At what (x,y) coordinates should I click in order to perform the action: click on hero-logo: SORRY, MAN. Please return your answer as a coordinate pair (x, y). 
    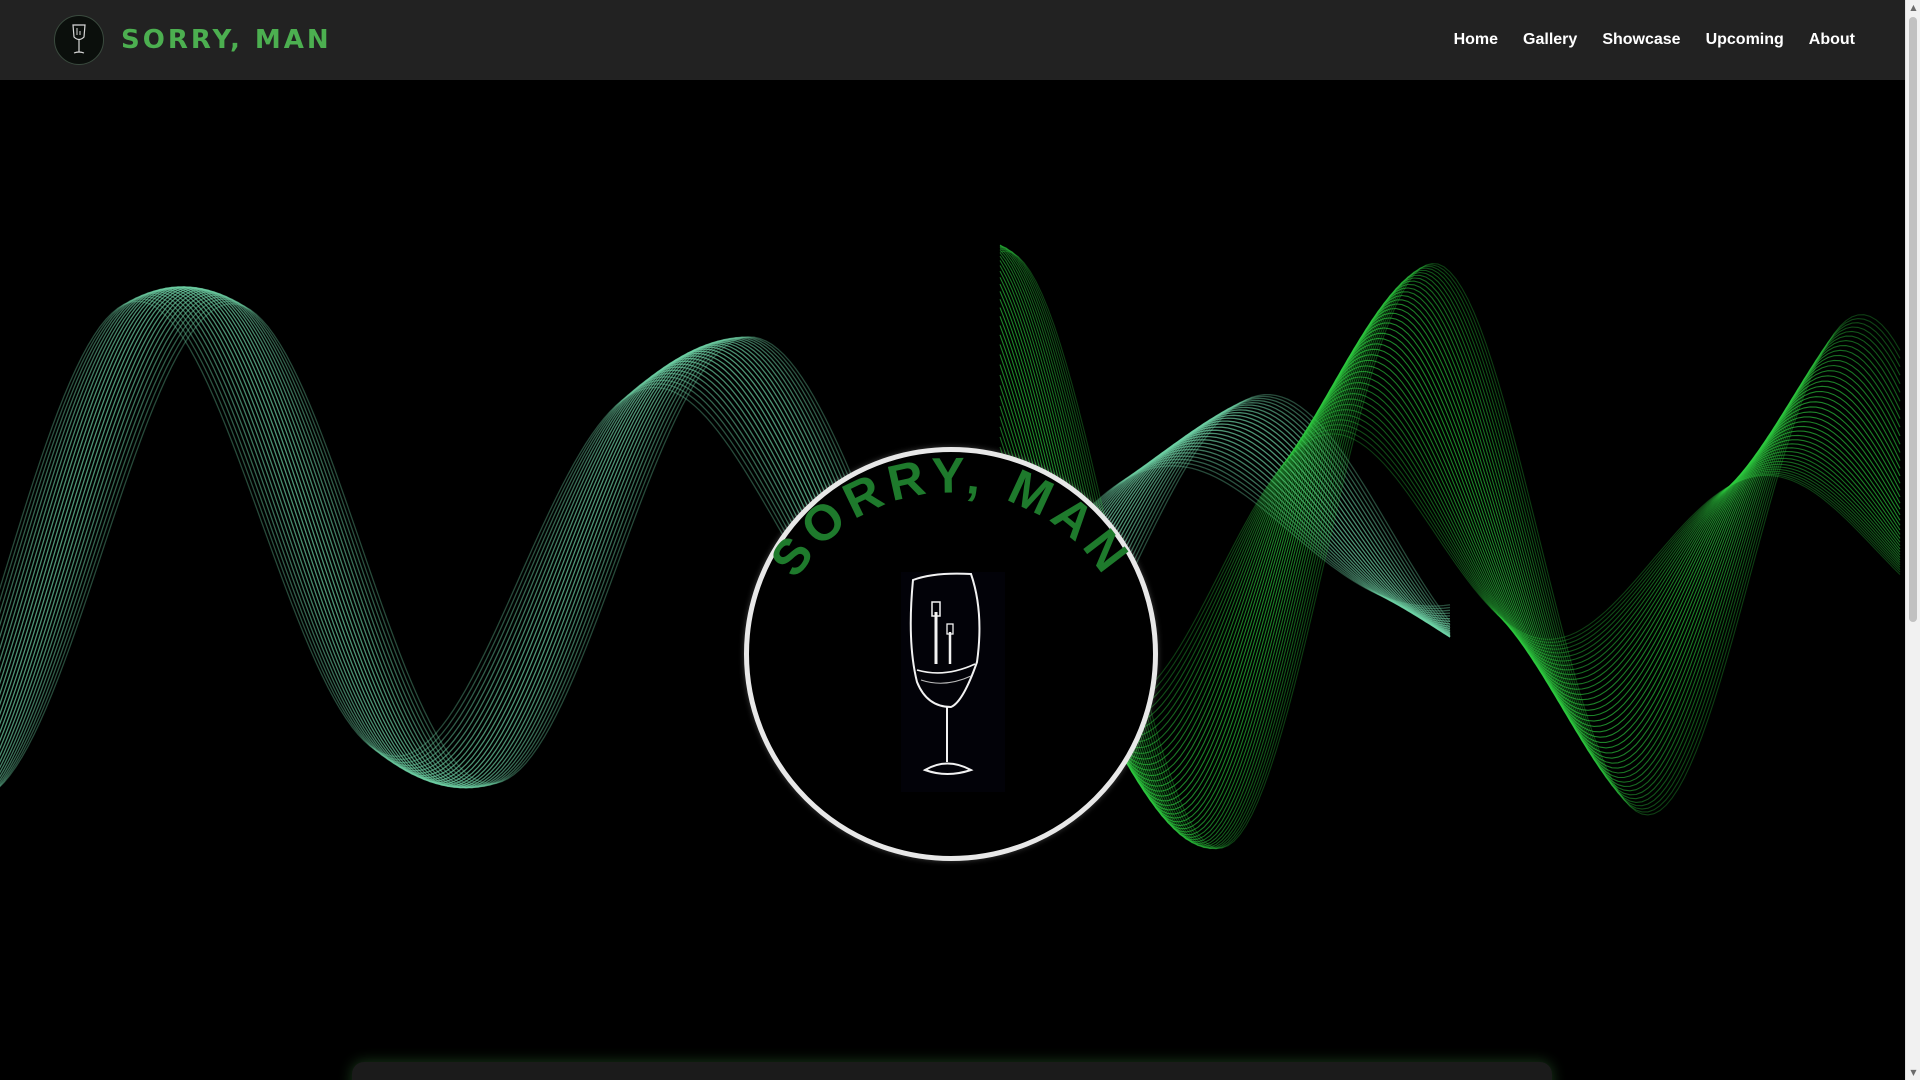
    Looking at the image, I should click on (951, 654).